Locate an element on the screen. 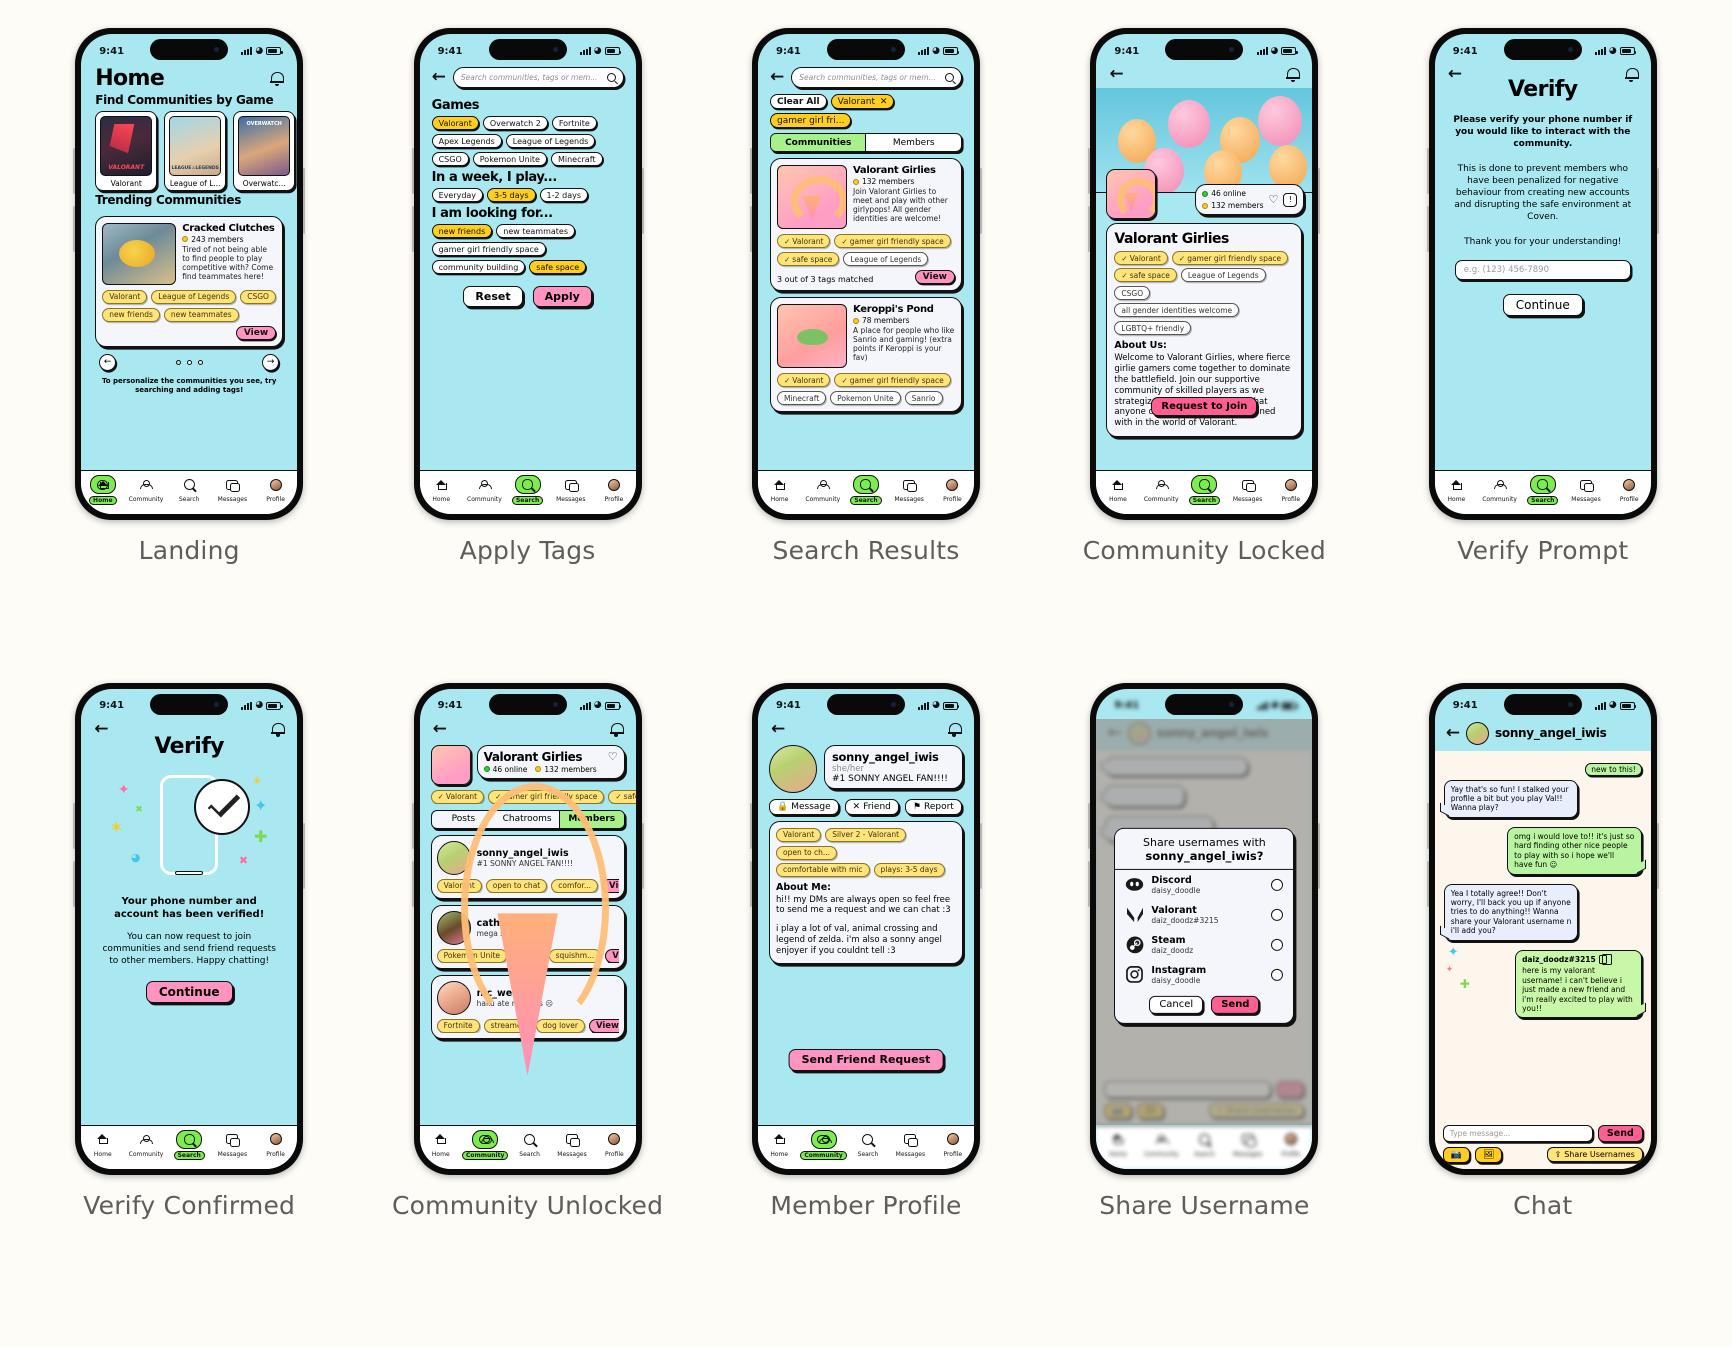  tag-chip: Minecraft is located at coordinates (801, 398).